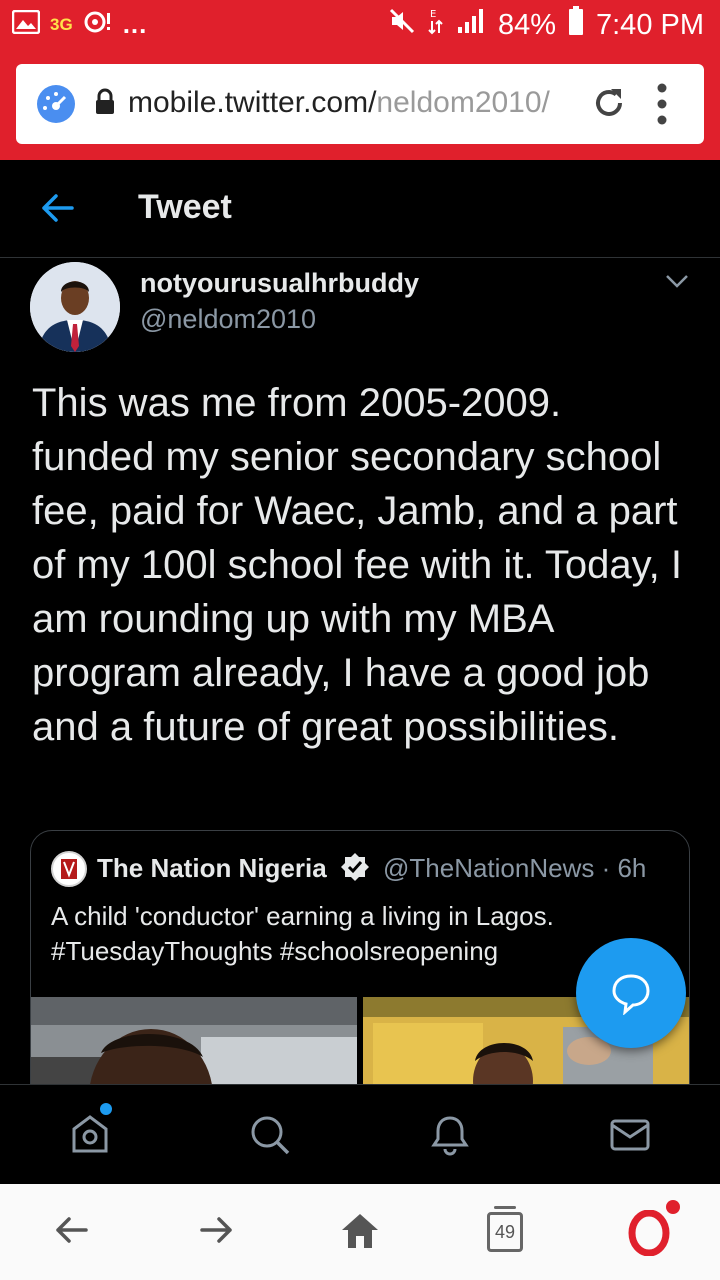 Image resolution: width=720 pixels, height=1280 pixels. I want to click on search-icon, so click(270, 1137).